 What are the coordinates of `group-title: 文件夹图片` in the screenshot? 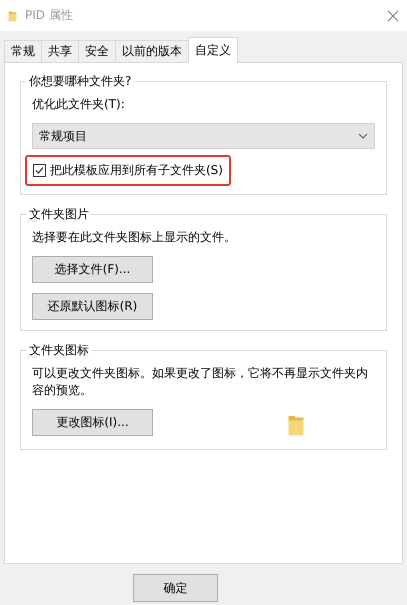 It's located at (59, 214).